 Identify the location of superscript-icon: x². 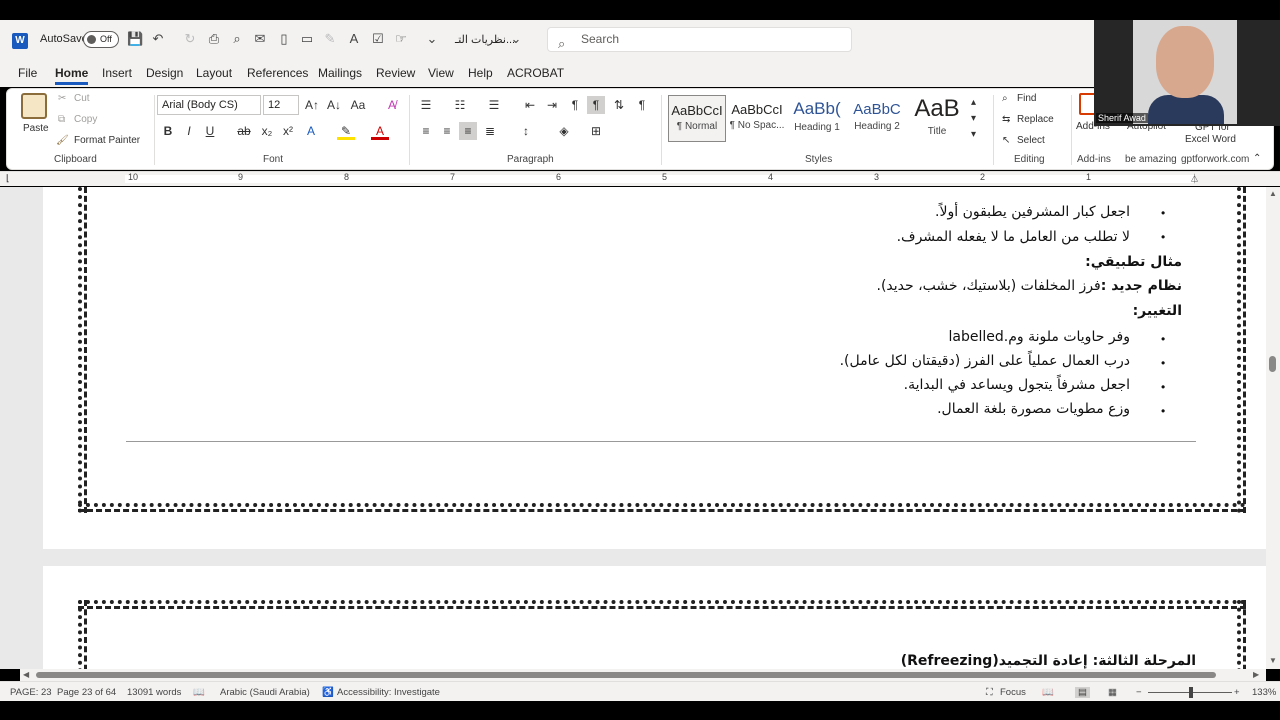
(288, 131).